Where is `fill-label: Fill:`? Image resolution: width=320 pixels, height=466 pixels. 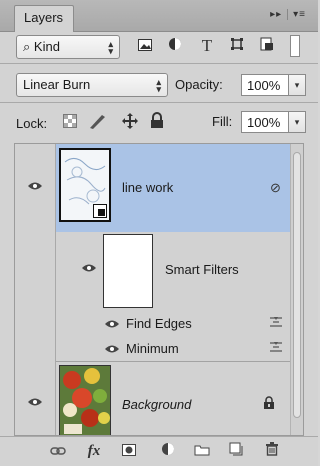 fill-label: Fill: is located at coordinates (222, 121).